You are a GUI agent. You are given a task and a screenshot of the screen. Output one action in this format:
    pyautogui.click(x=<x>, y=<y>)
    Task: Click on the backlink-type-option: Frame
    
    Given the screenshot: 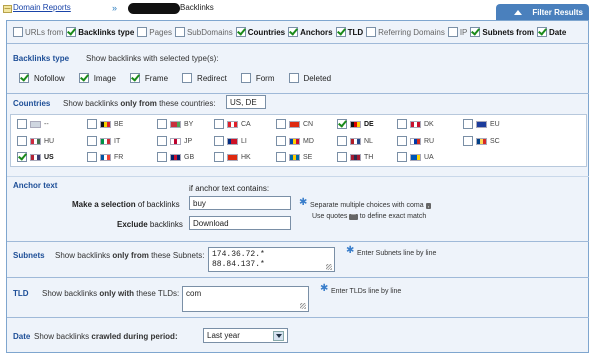 What is the action you would take?
    pyautogui.click(x=148, y=78)
    